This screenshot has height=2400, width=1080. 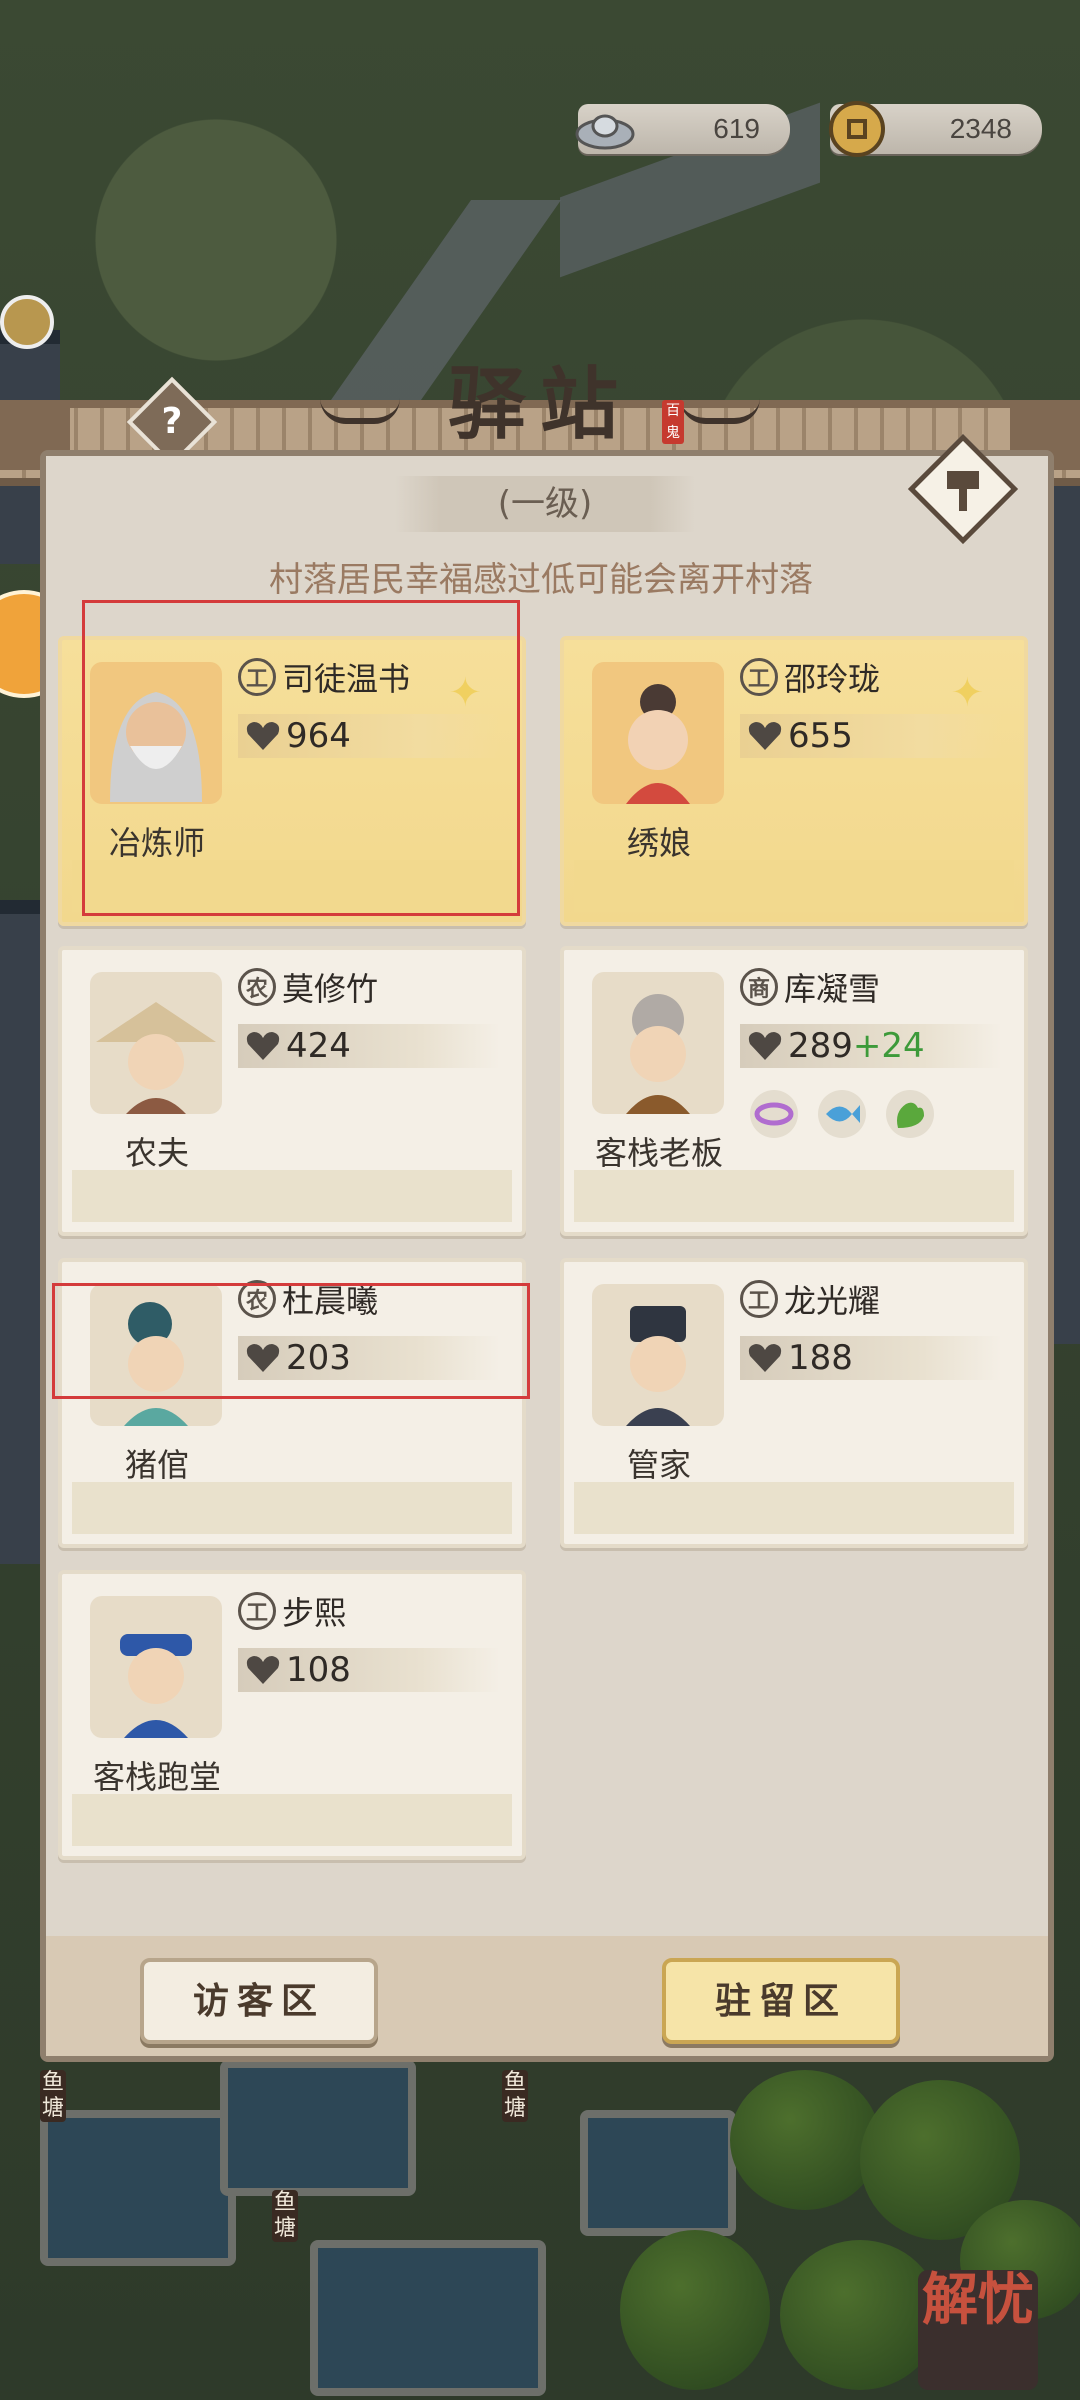 I want to click on happiness-value: 424, so click(x=318, y=1046).